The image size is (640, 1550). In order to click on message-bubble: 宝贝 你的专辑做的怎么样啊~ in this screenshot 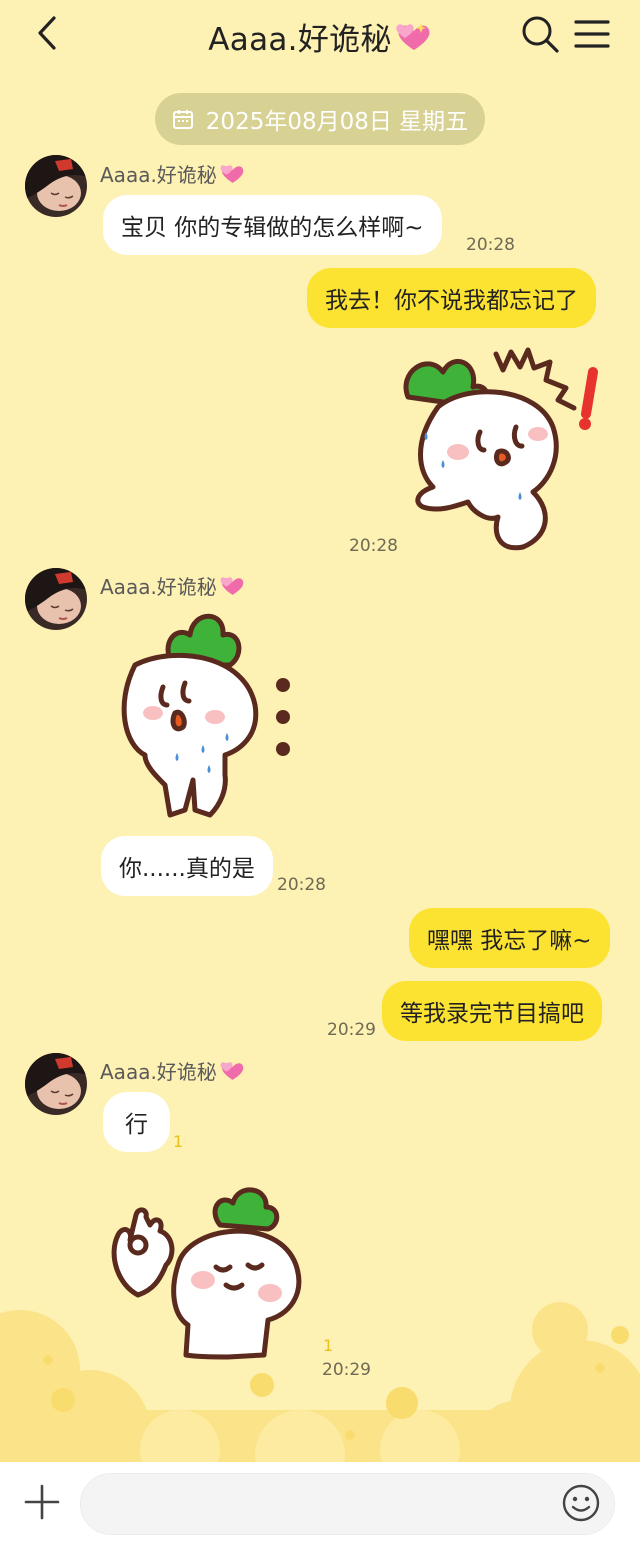, I will do `click(272, 225)`.